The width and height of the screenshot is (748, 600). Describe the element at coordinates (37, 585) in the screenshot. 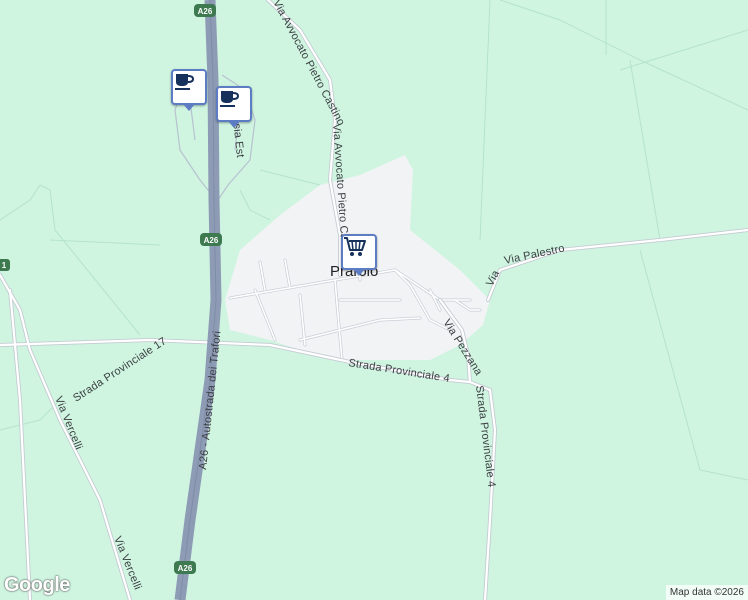

I see `google-logo: Google` at that location.